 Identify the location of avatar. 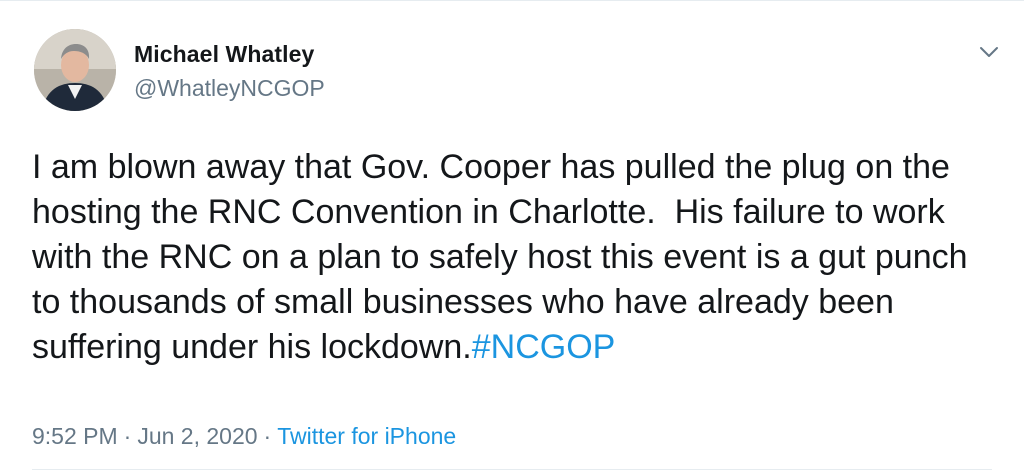
(75, 70).